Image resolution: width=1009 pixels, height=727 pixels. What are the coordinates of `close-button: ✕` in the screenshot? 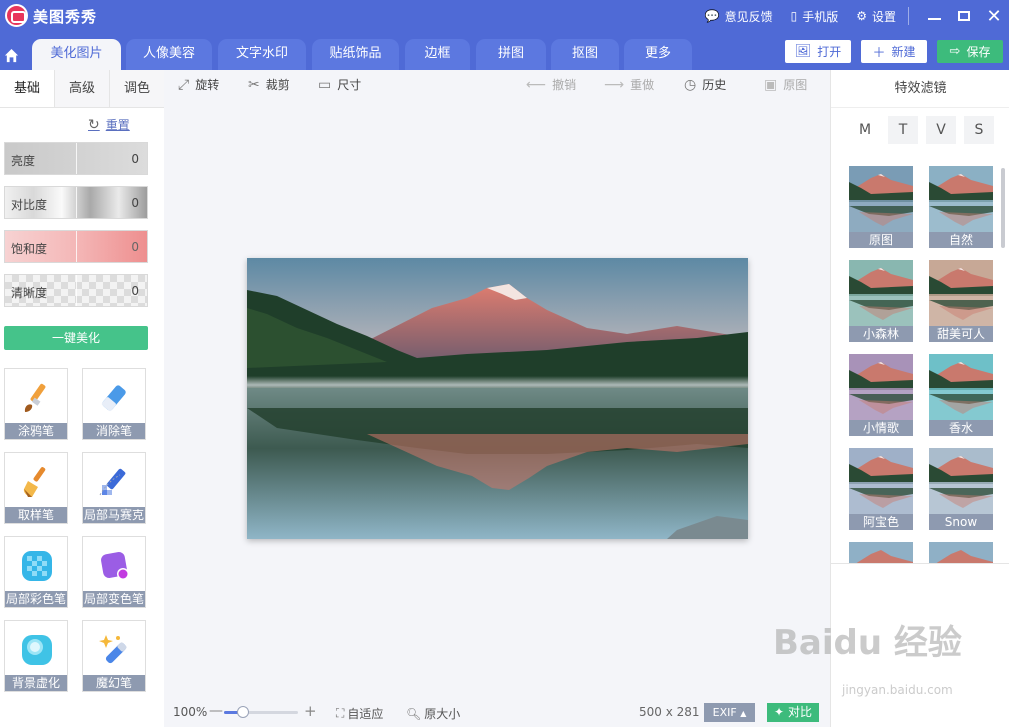 It's located at (994, 16).